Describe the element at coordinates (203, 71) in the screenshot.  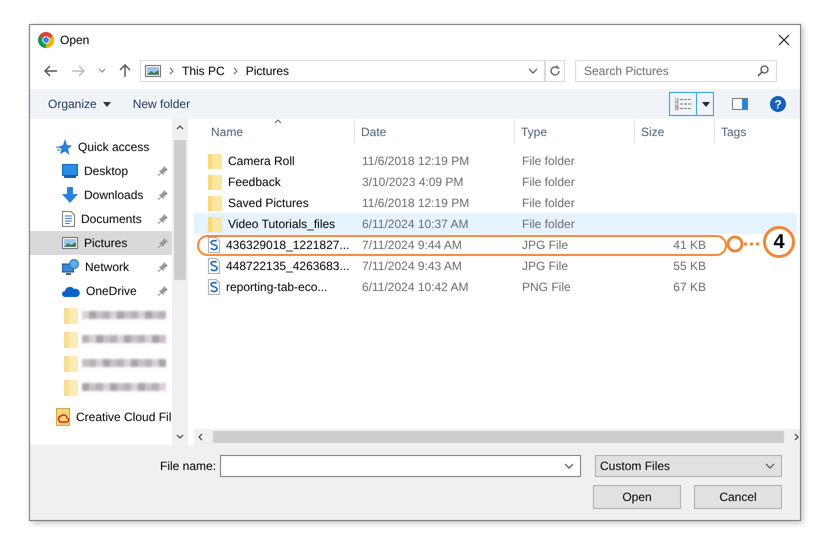
I see `breadcrumb: This PC` at that location.